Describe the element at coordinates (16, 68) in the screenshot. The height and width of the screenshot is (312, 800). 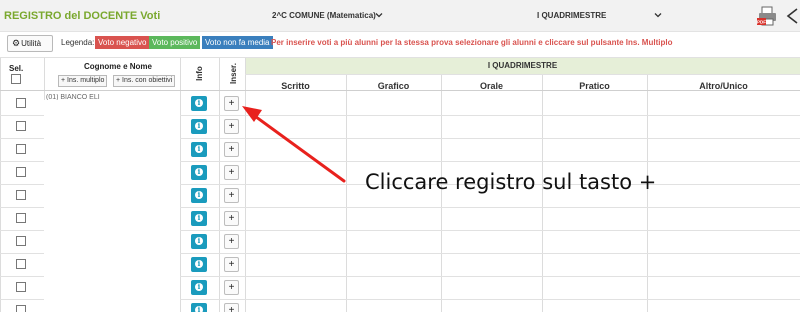
I see `select-column-header: Sel.` at that location.